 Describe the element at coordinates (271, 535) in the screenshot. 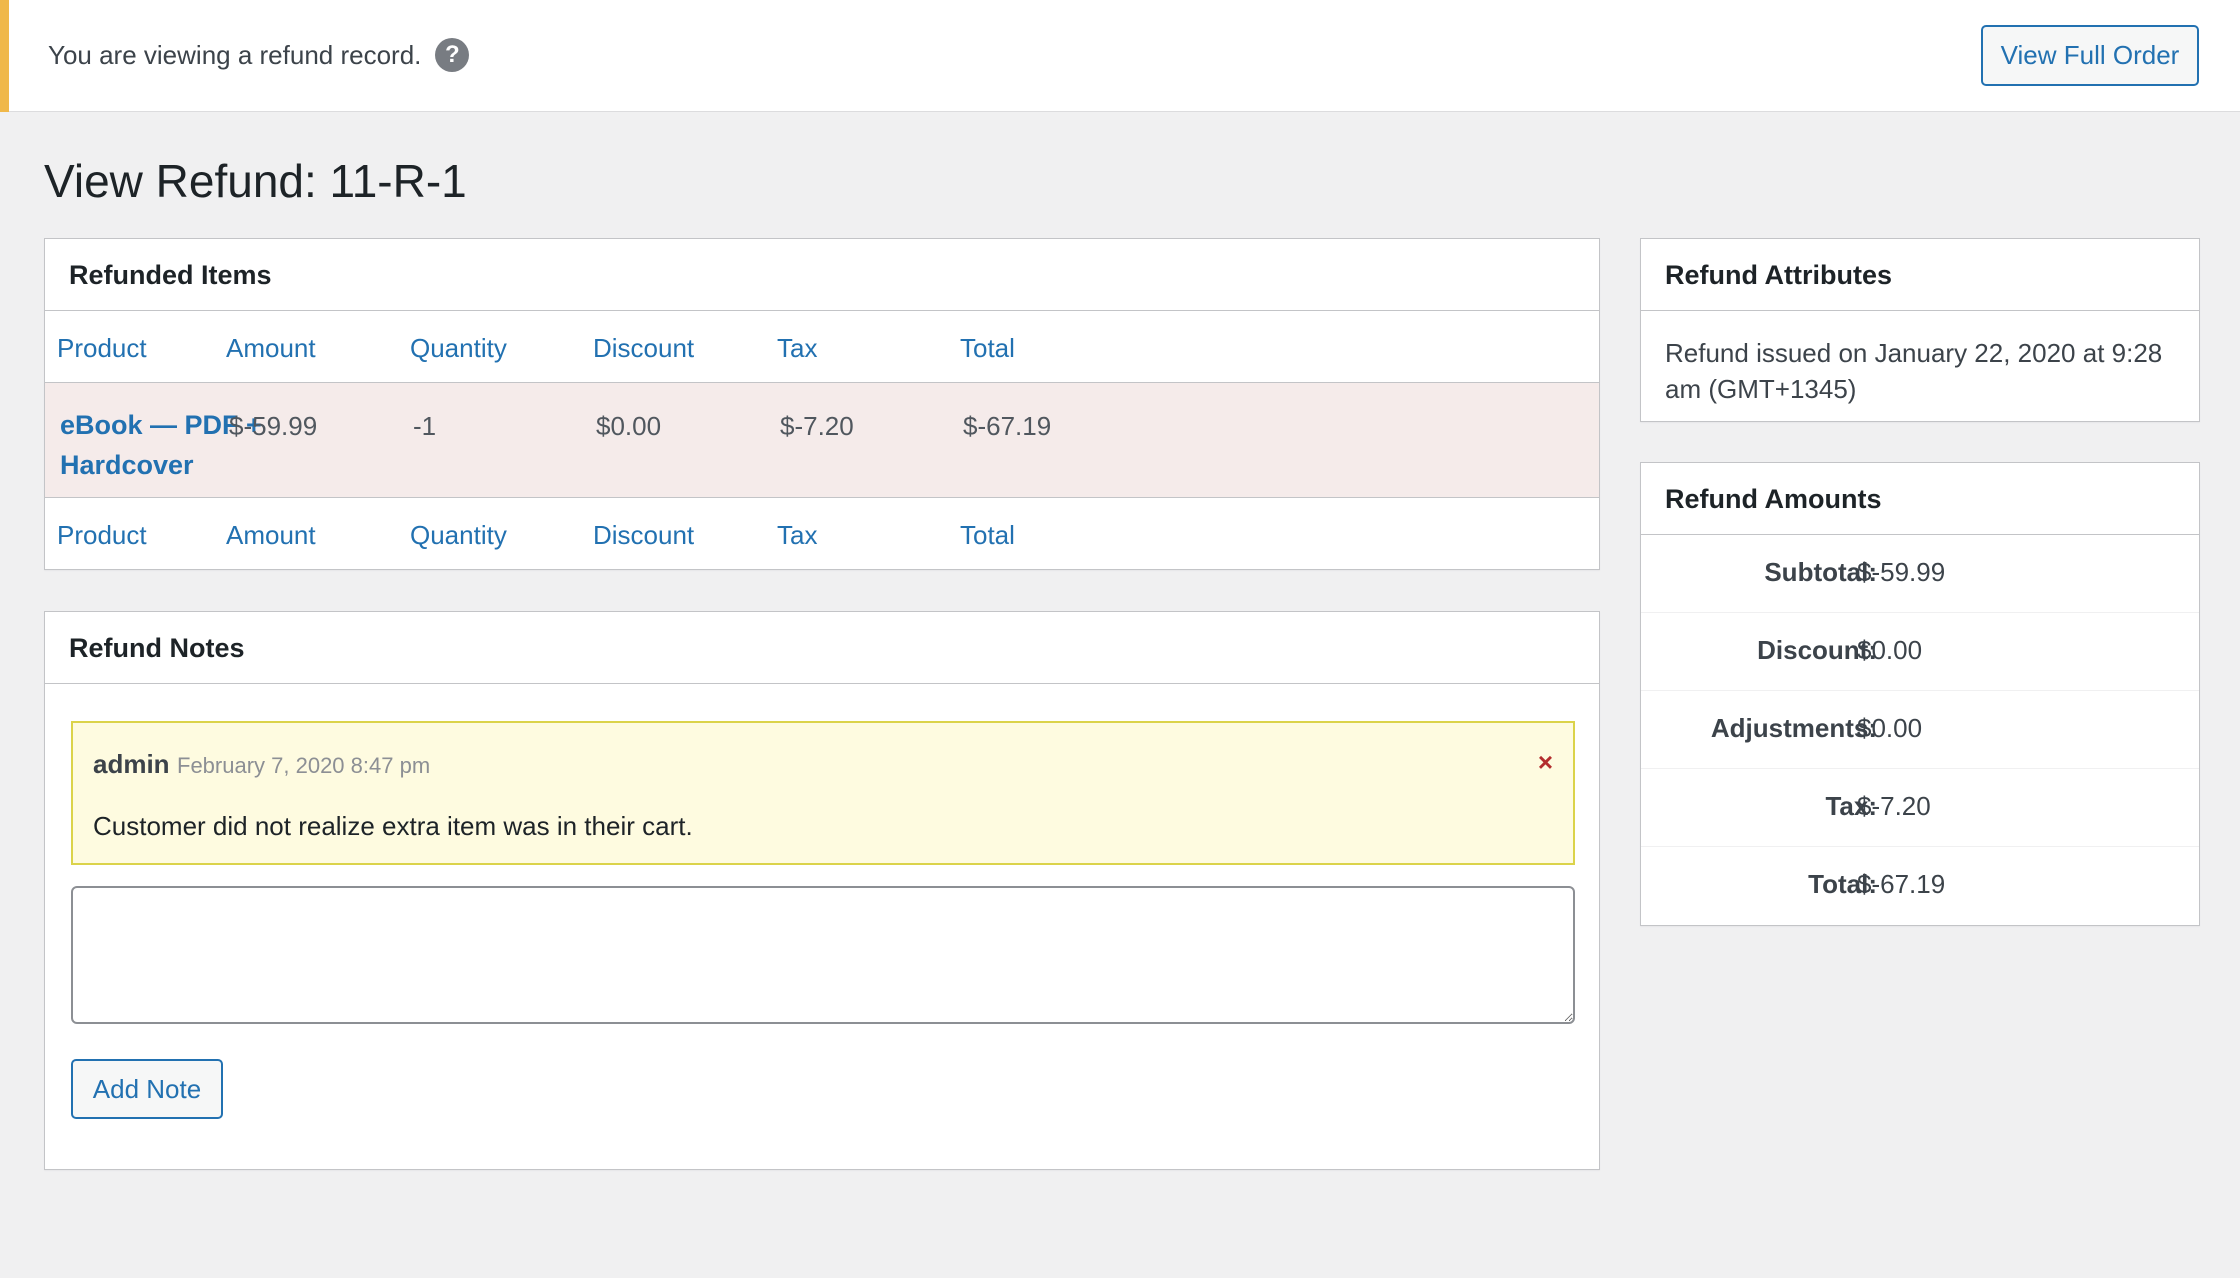

I see `column-footer-amount: Amount` at that location.